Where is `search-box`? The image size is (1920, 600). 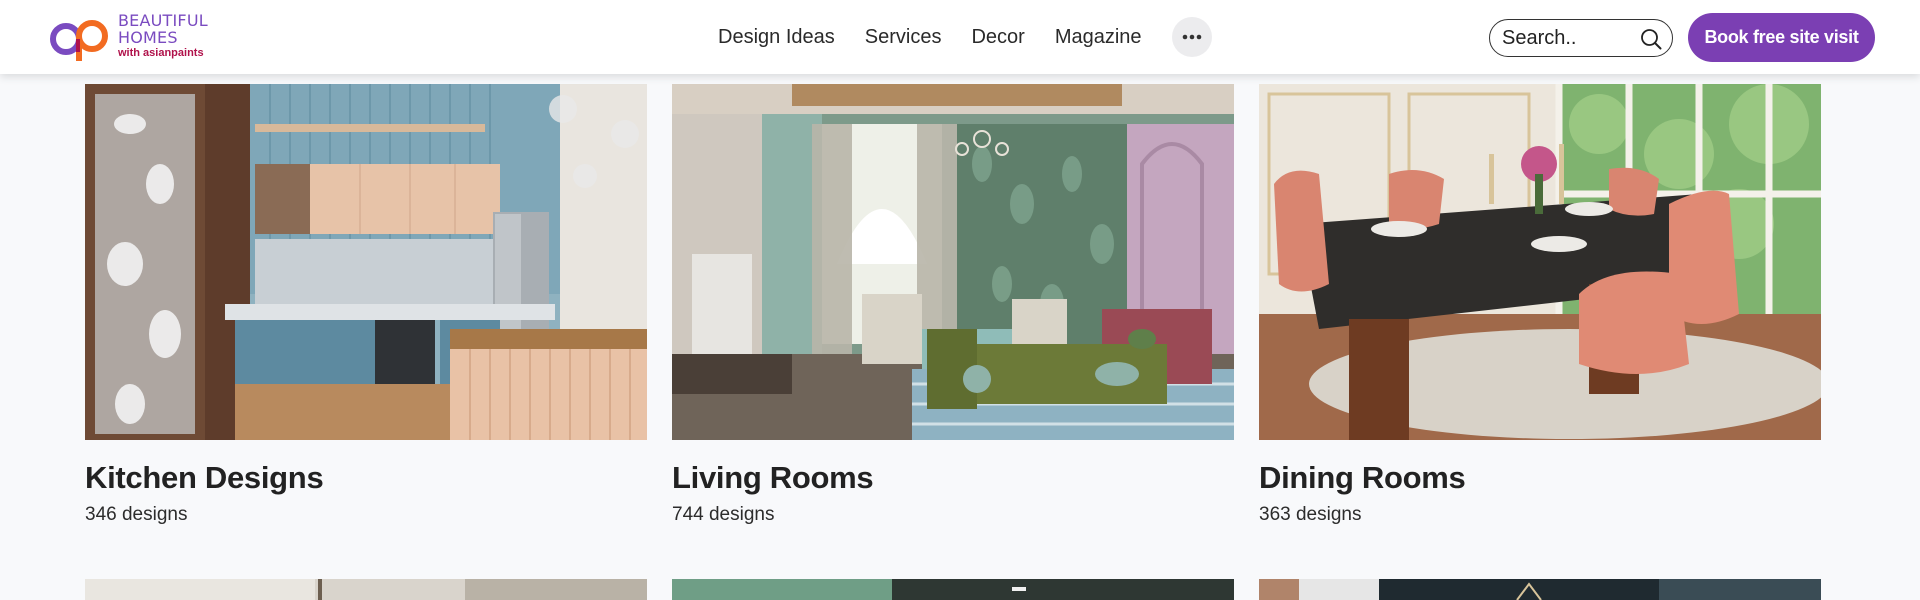 search-box is located at coordinates (1581, 38).